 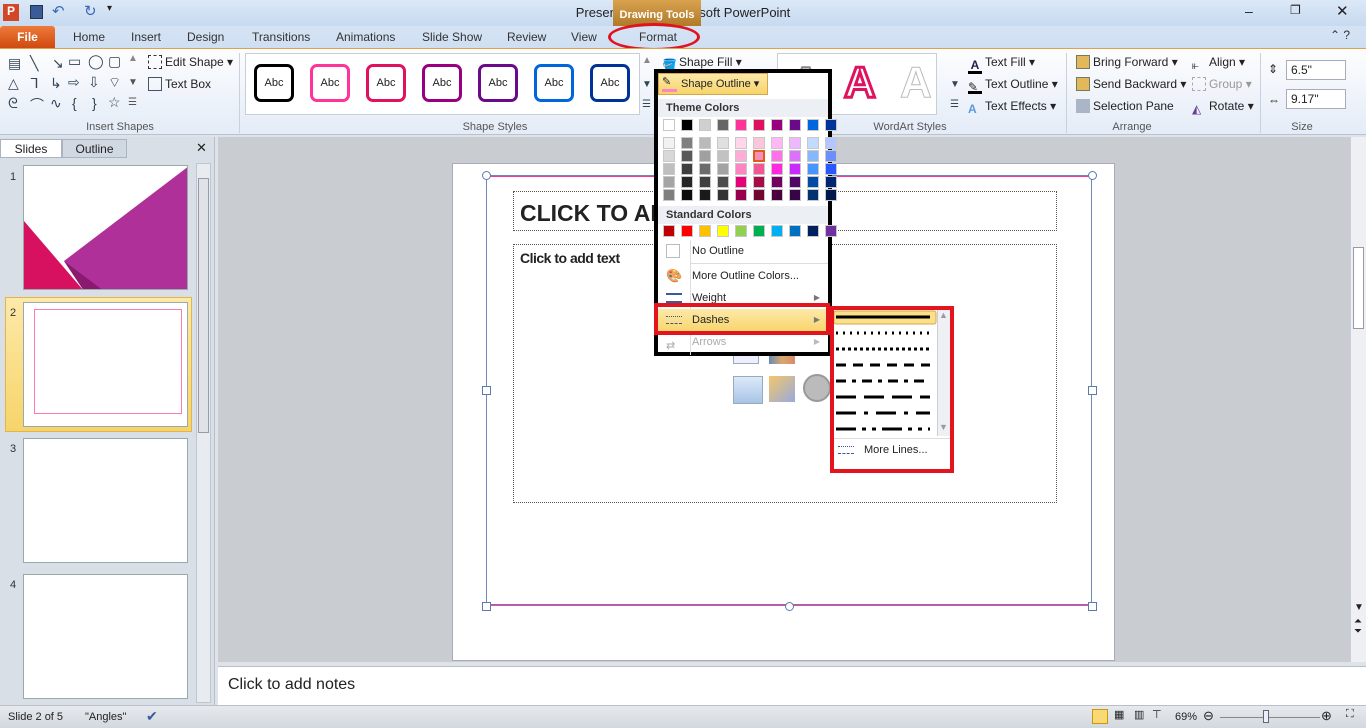 What do you see at coordinates (179, 84) in the screenshot?
I see `text-box-button: Text Box` at bounding box center [179, 84].